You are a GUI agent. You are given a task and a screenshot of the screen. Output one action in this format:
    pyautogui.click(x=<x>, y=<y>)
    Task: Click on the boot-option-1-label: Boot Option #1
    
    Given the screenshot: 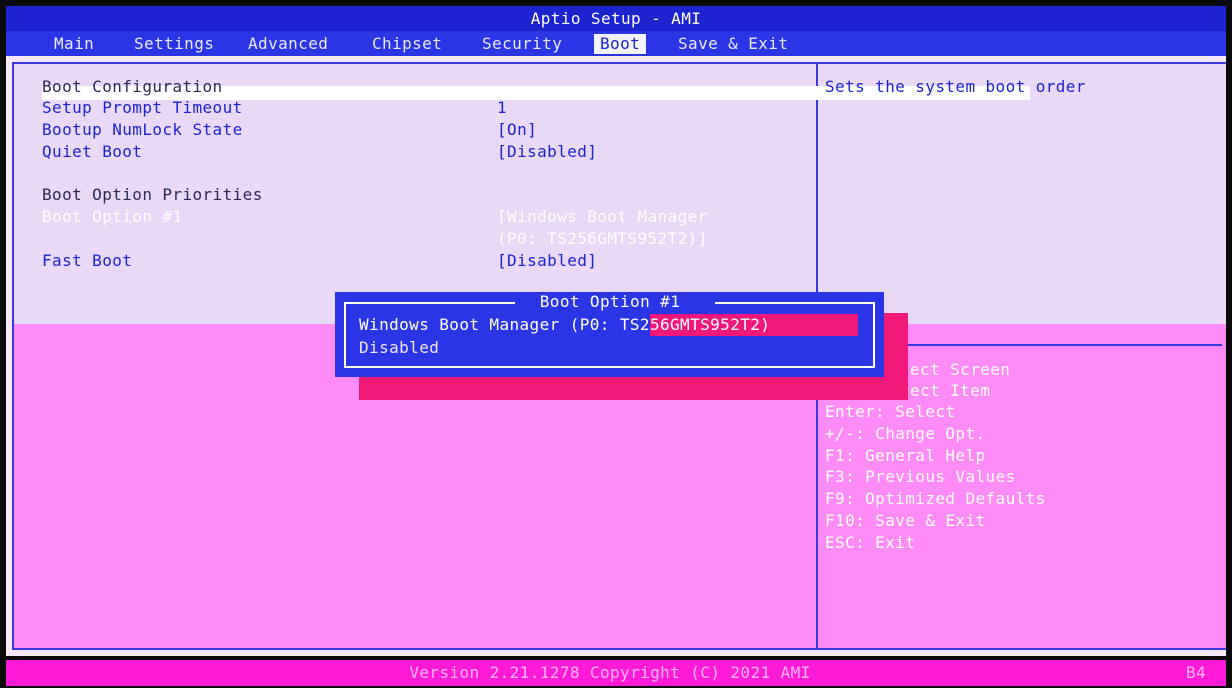 What is the action you would take?
    pyautogui.click(x=112, y=217)
    